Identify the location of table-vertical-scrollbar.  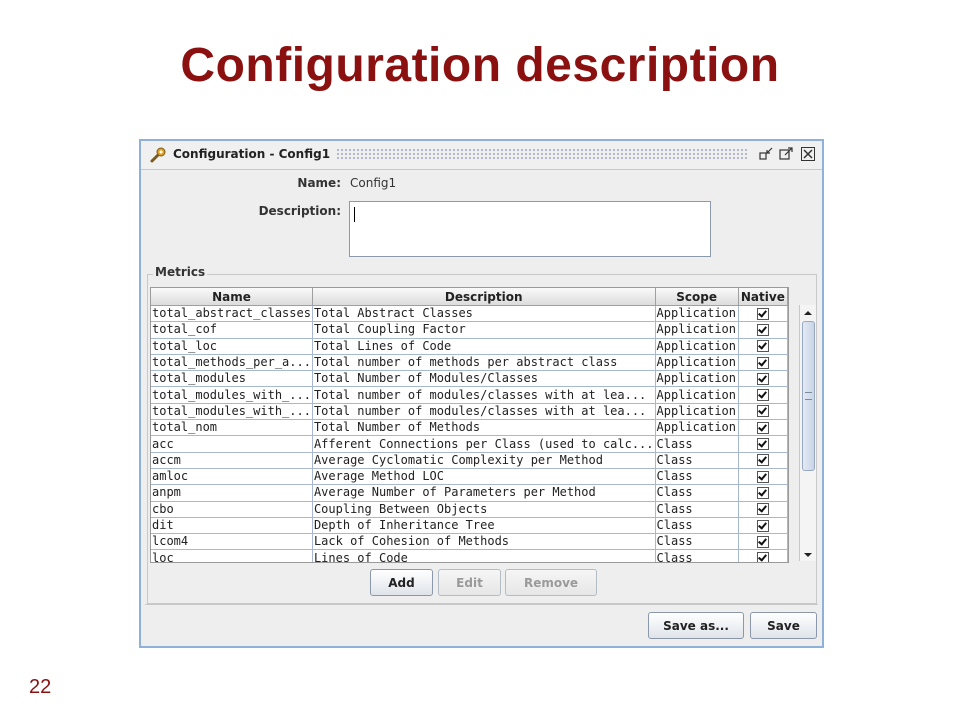
(807, 433).